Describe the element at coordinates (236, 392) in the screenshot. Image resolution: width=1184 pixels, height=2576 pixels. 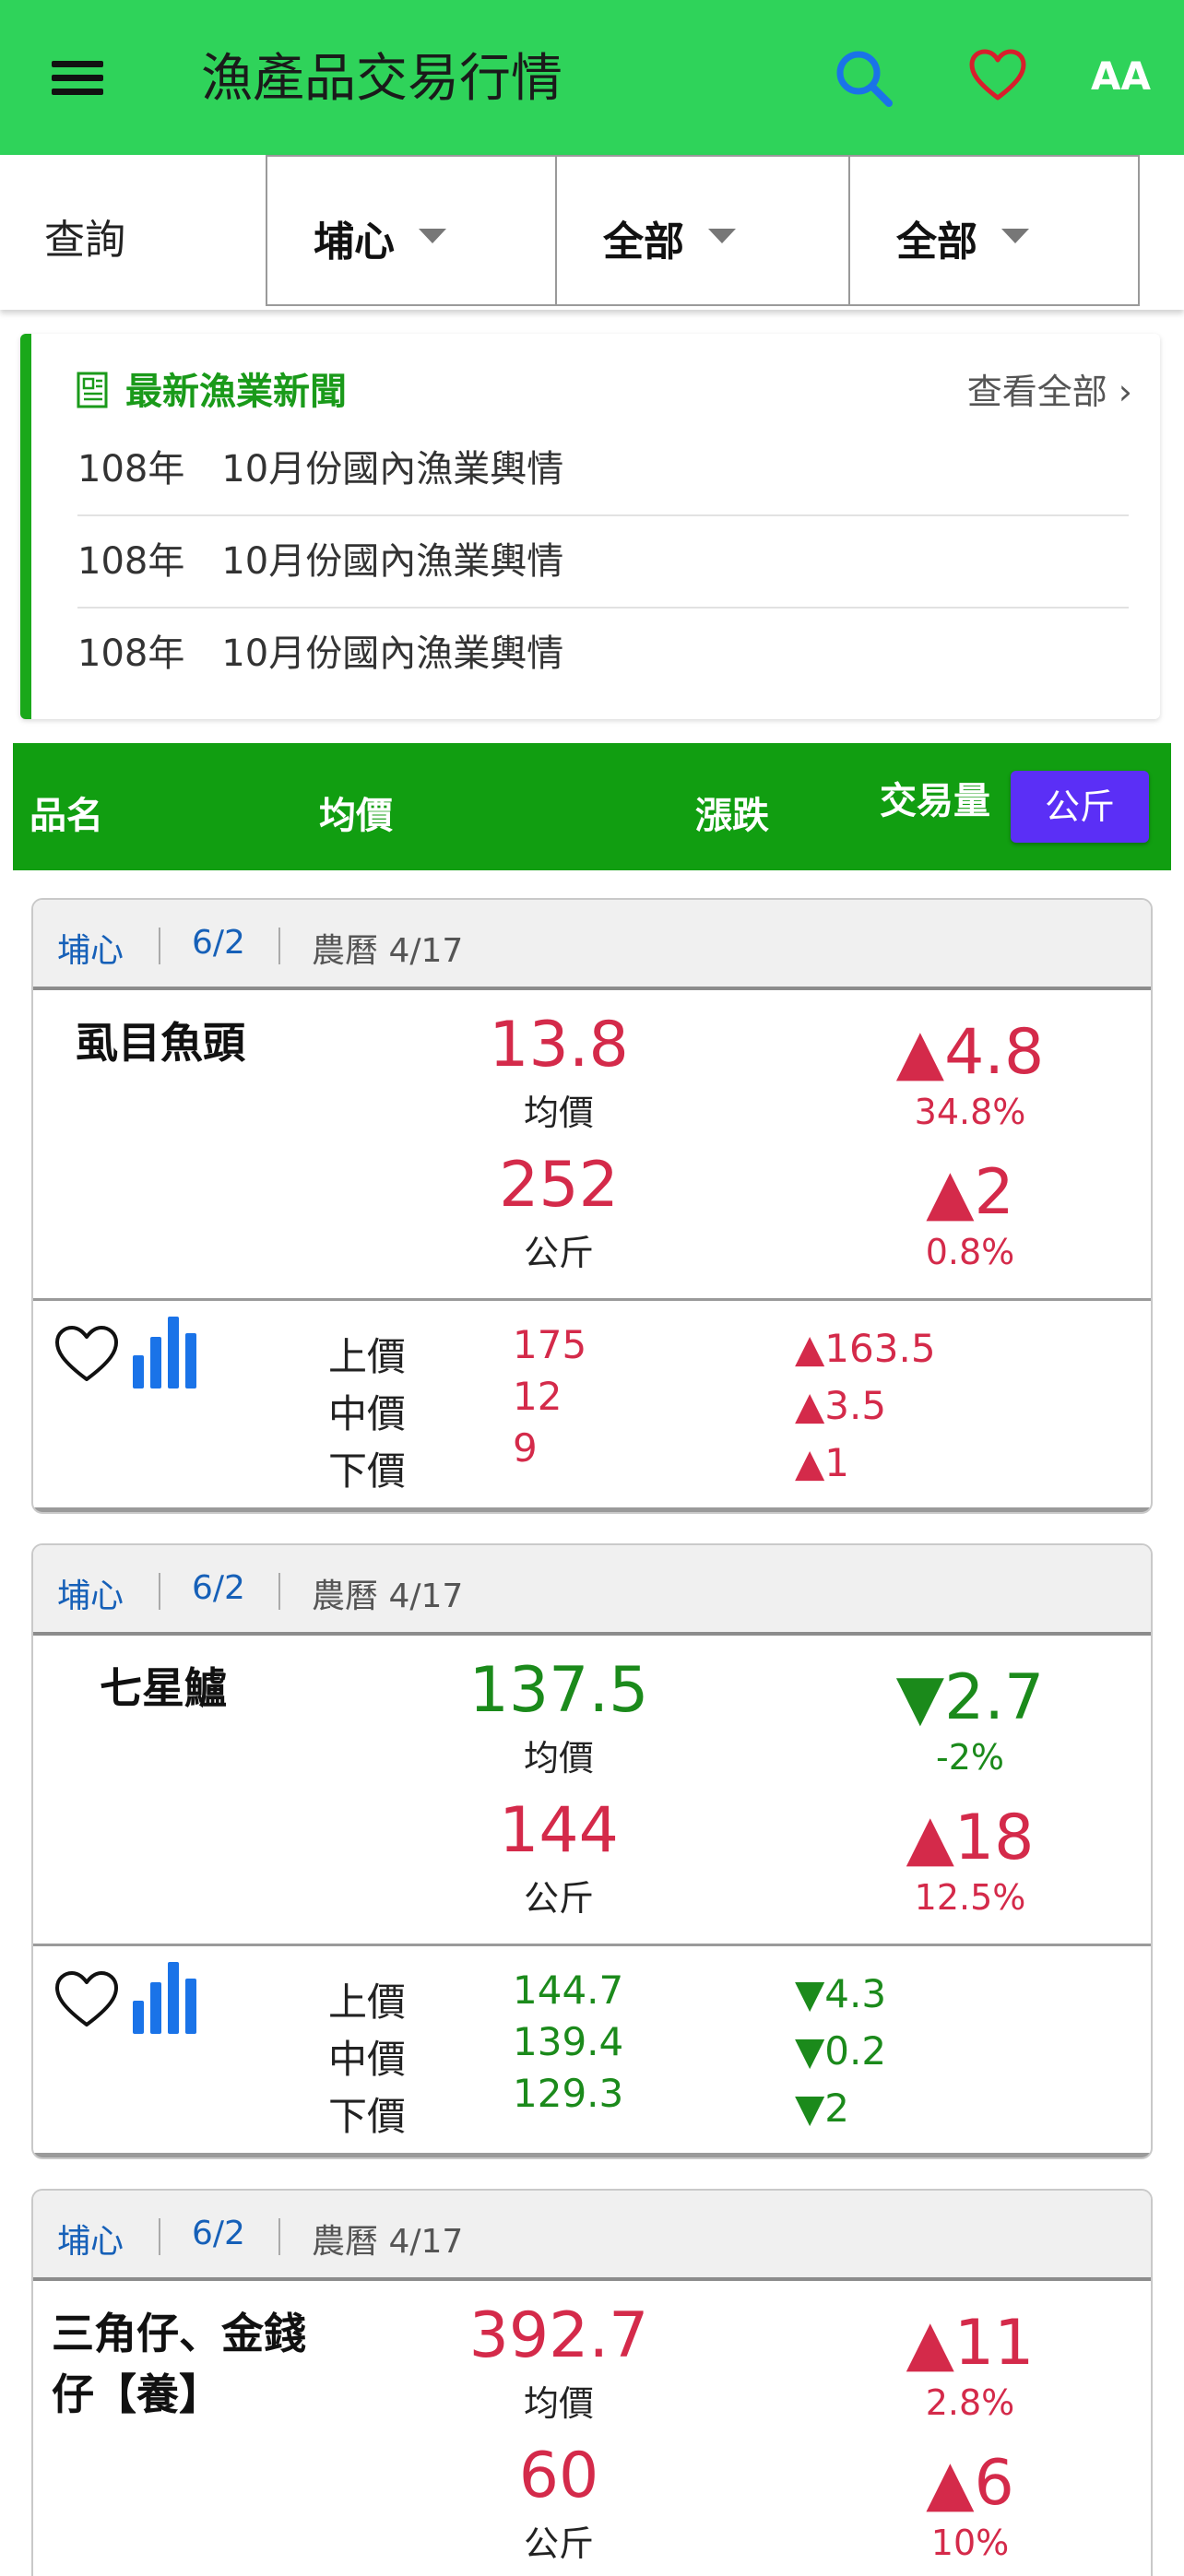
I see `news-section-title: 最新漁業新聞` at that location.